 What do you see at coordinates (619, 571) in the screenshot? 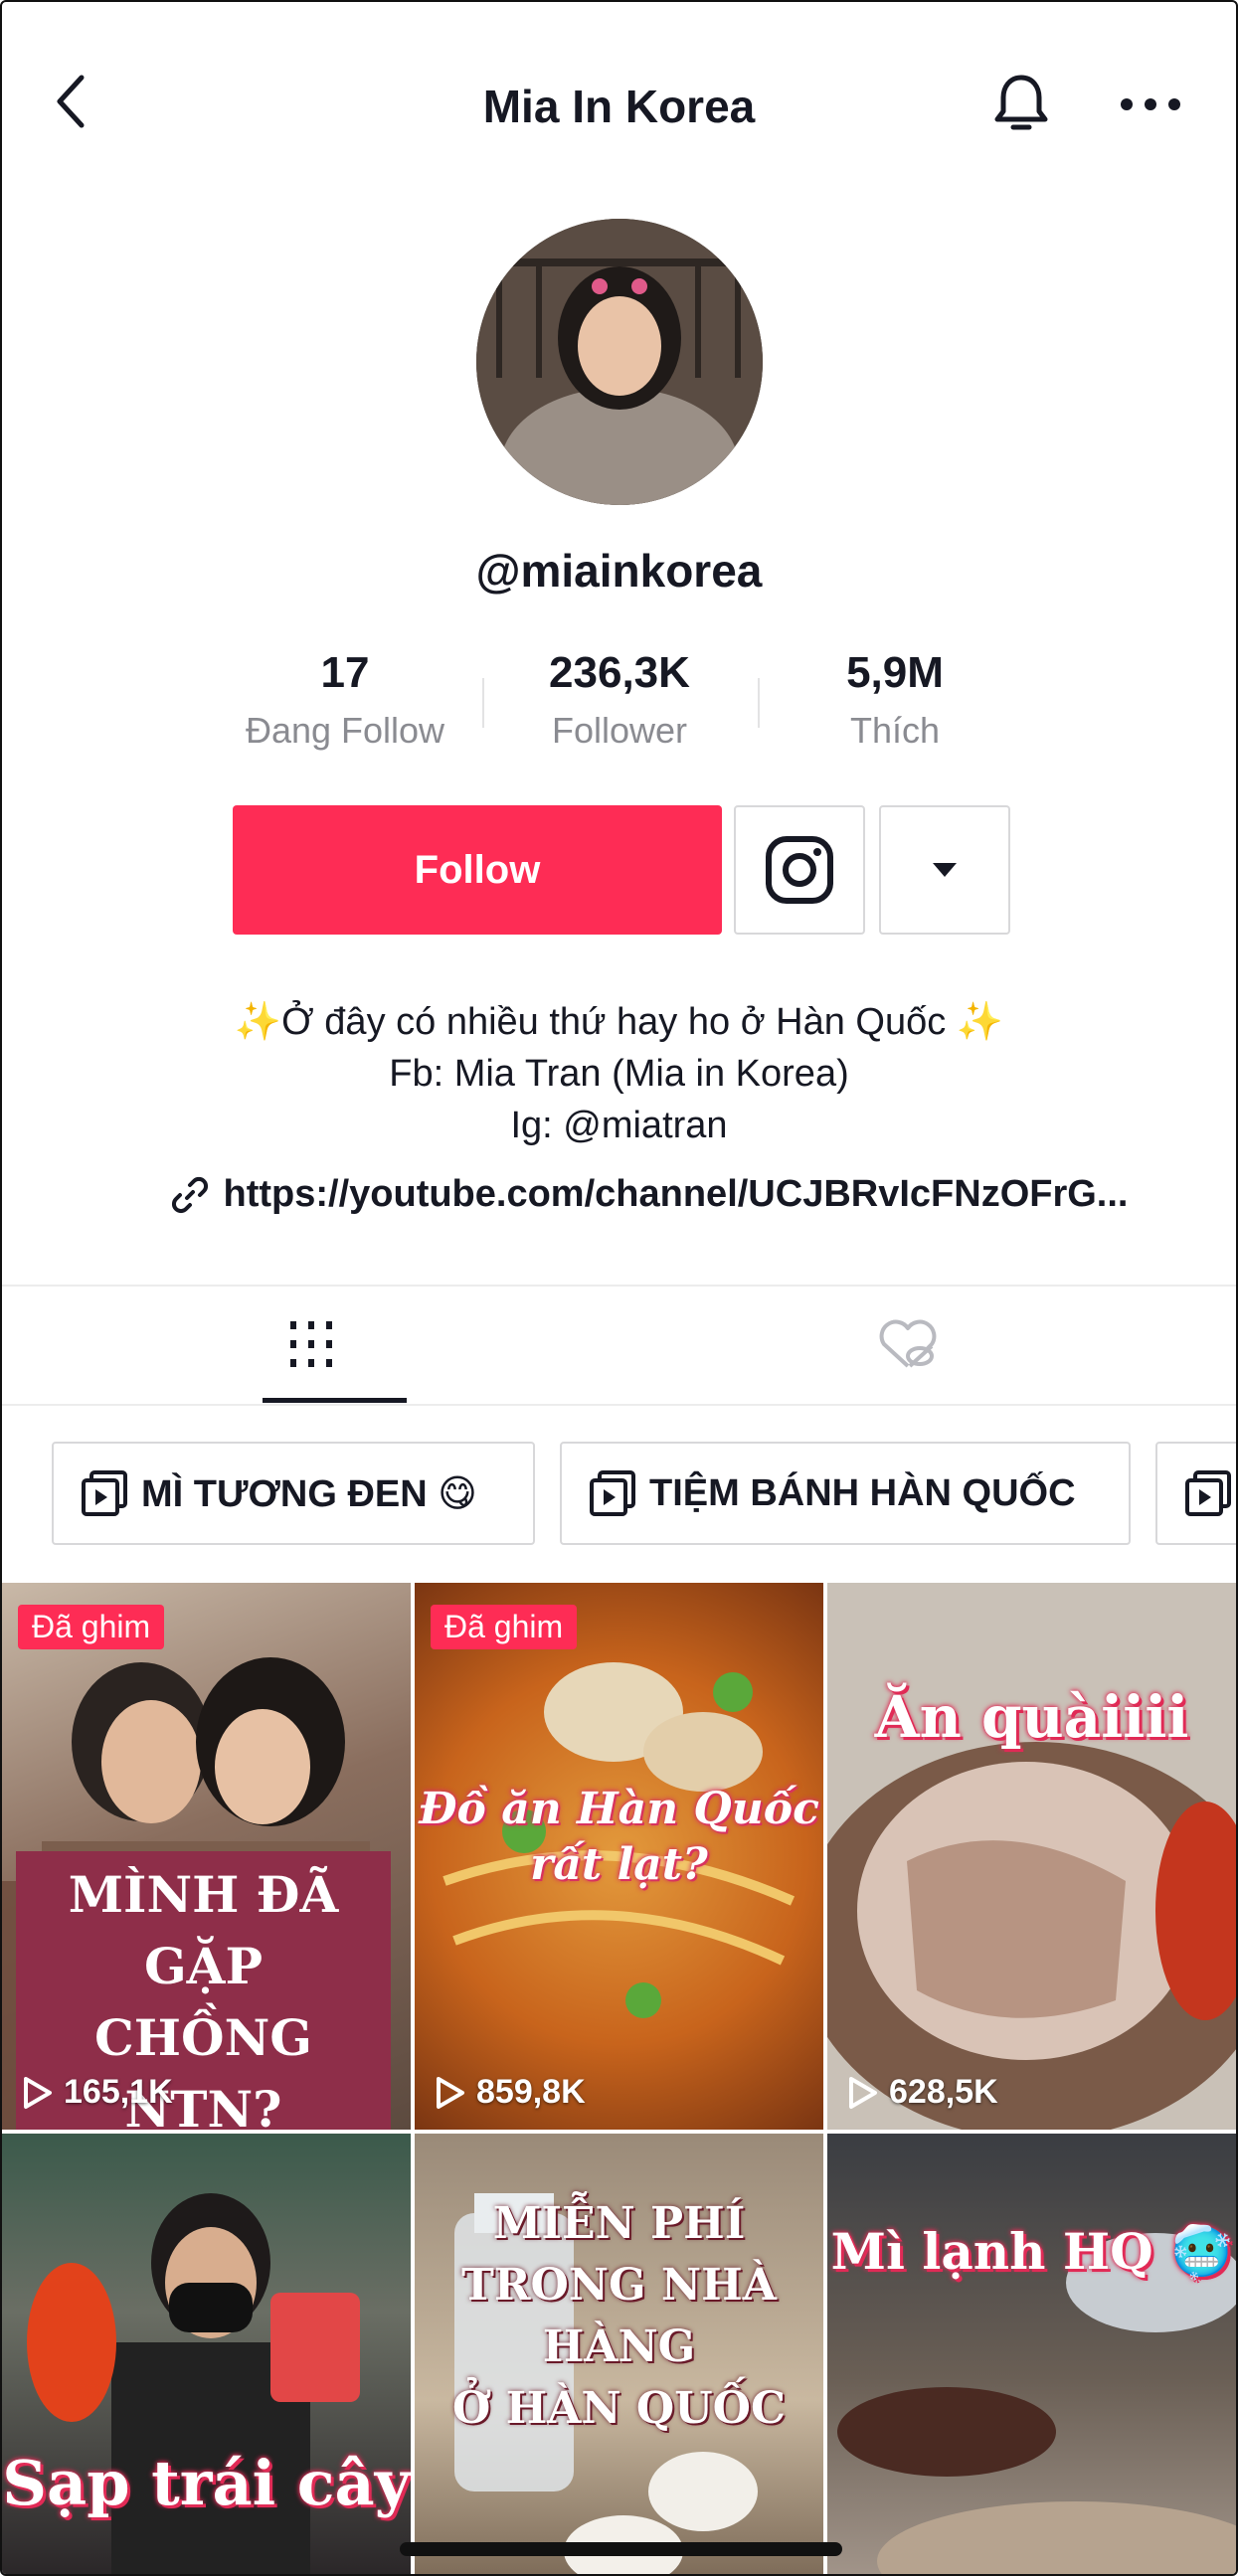
I see `profile-username: @miainkorea` at bounding box center [619, 571].